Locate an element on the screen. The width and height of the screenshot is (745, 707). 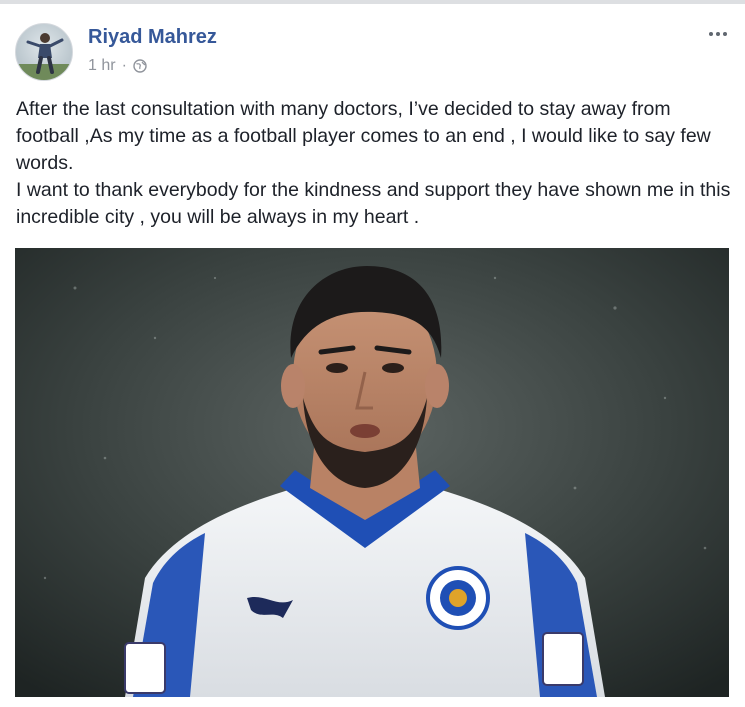
more-options-icon is located at coordinates (718, 34).